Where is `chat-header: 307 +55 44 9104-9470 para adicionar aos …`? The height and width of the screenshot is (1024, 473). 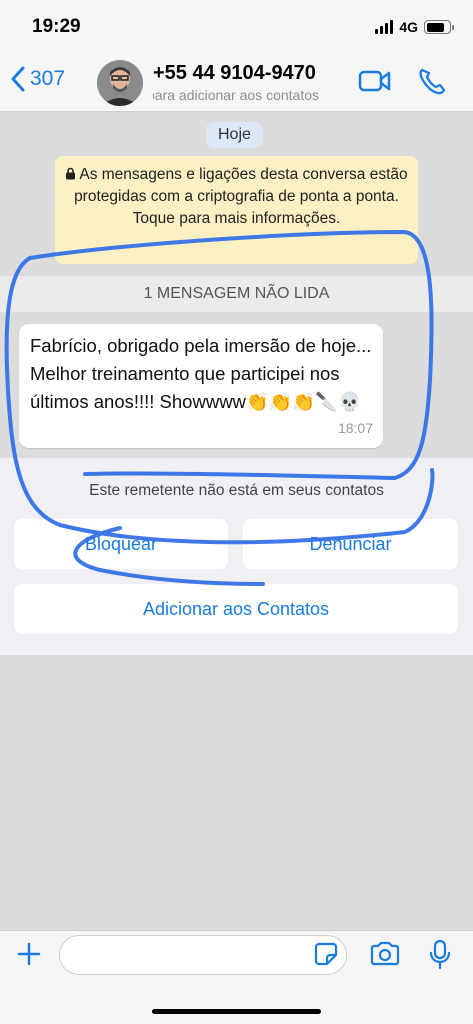 chat-header: 307 +55 44 9104-9470 para adicionar aos … is located at coordinates (236, 83).